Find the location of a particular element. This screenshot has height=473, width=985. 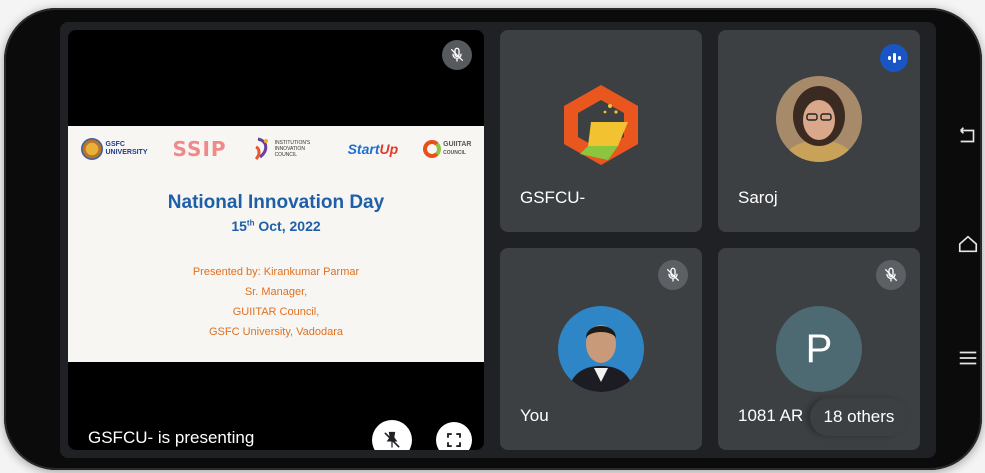

unpin-button is located at coordinates (392, 435).